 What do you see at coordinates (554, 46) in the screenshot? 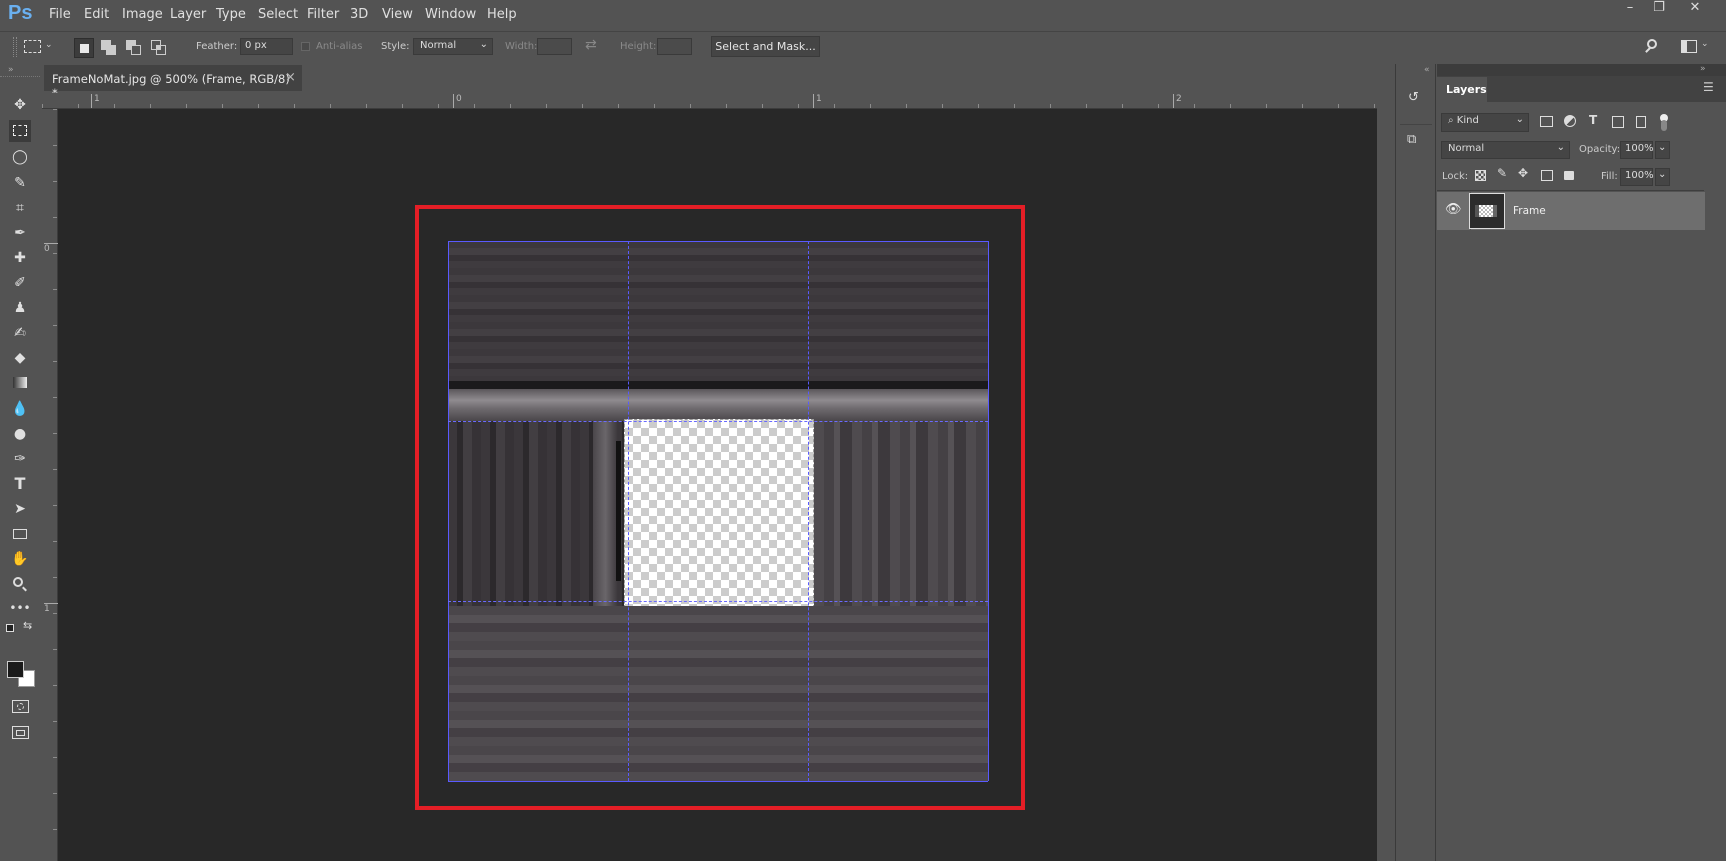
I see `width-input` at bounding box center [554, 46].